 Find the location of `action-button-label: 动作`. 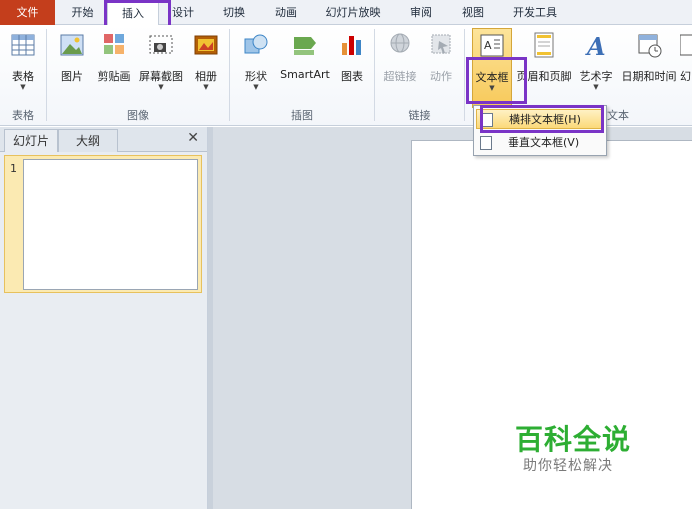

action-button-label: 动作 is located at coordinates (441, 76).